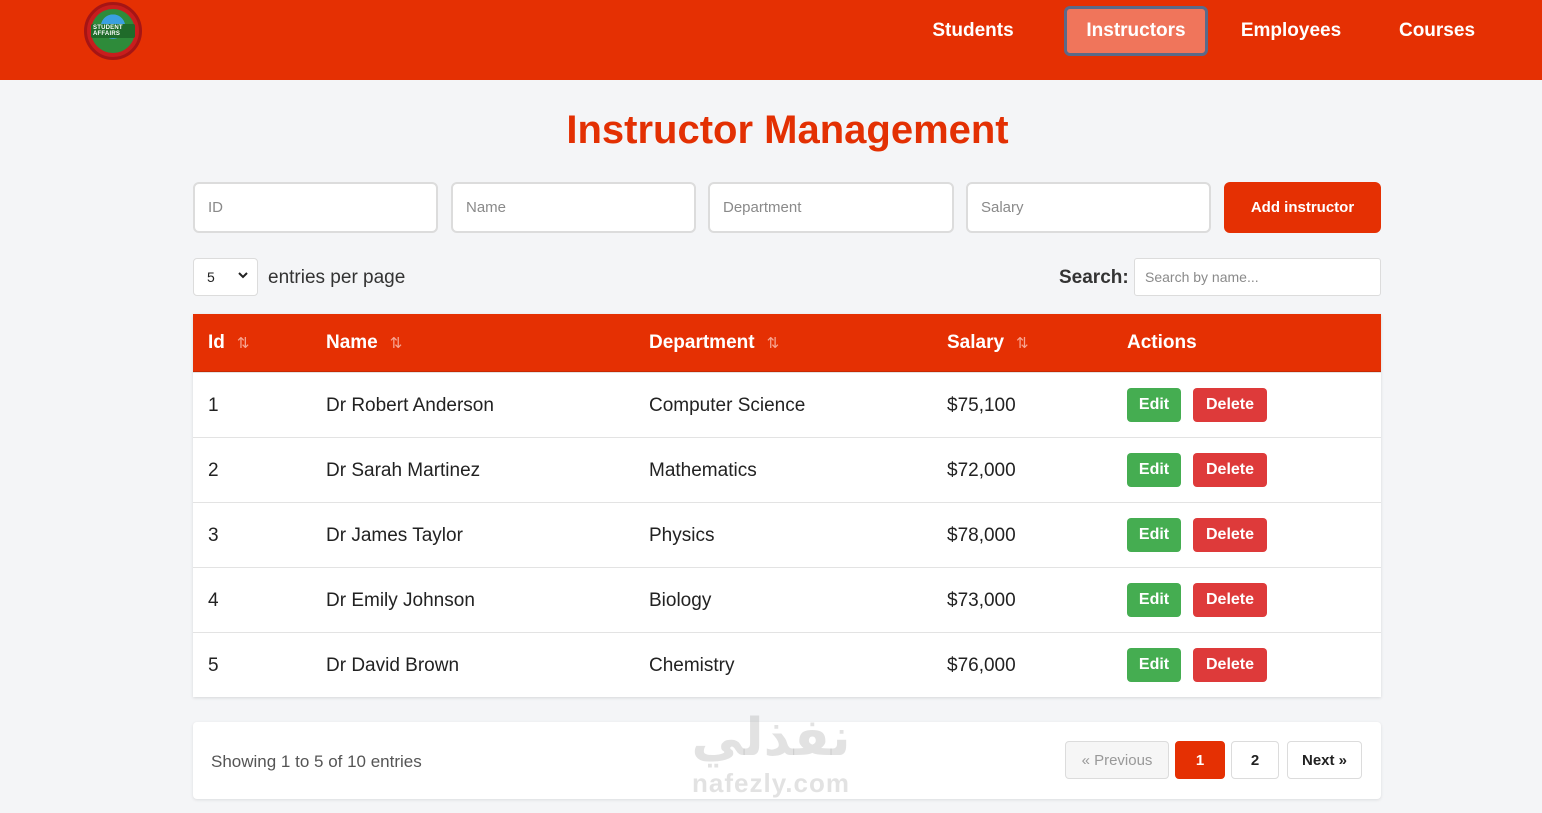 The image size is (1542, 813). I want to click on id-input, so click(315, 207).